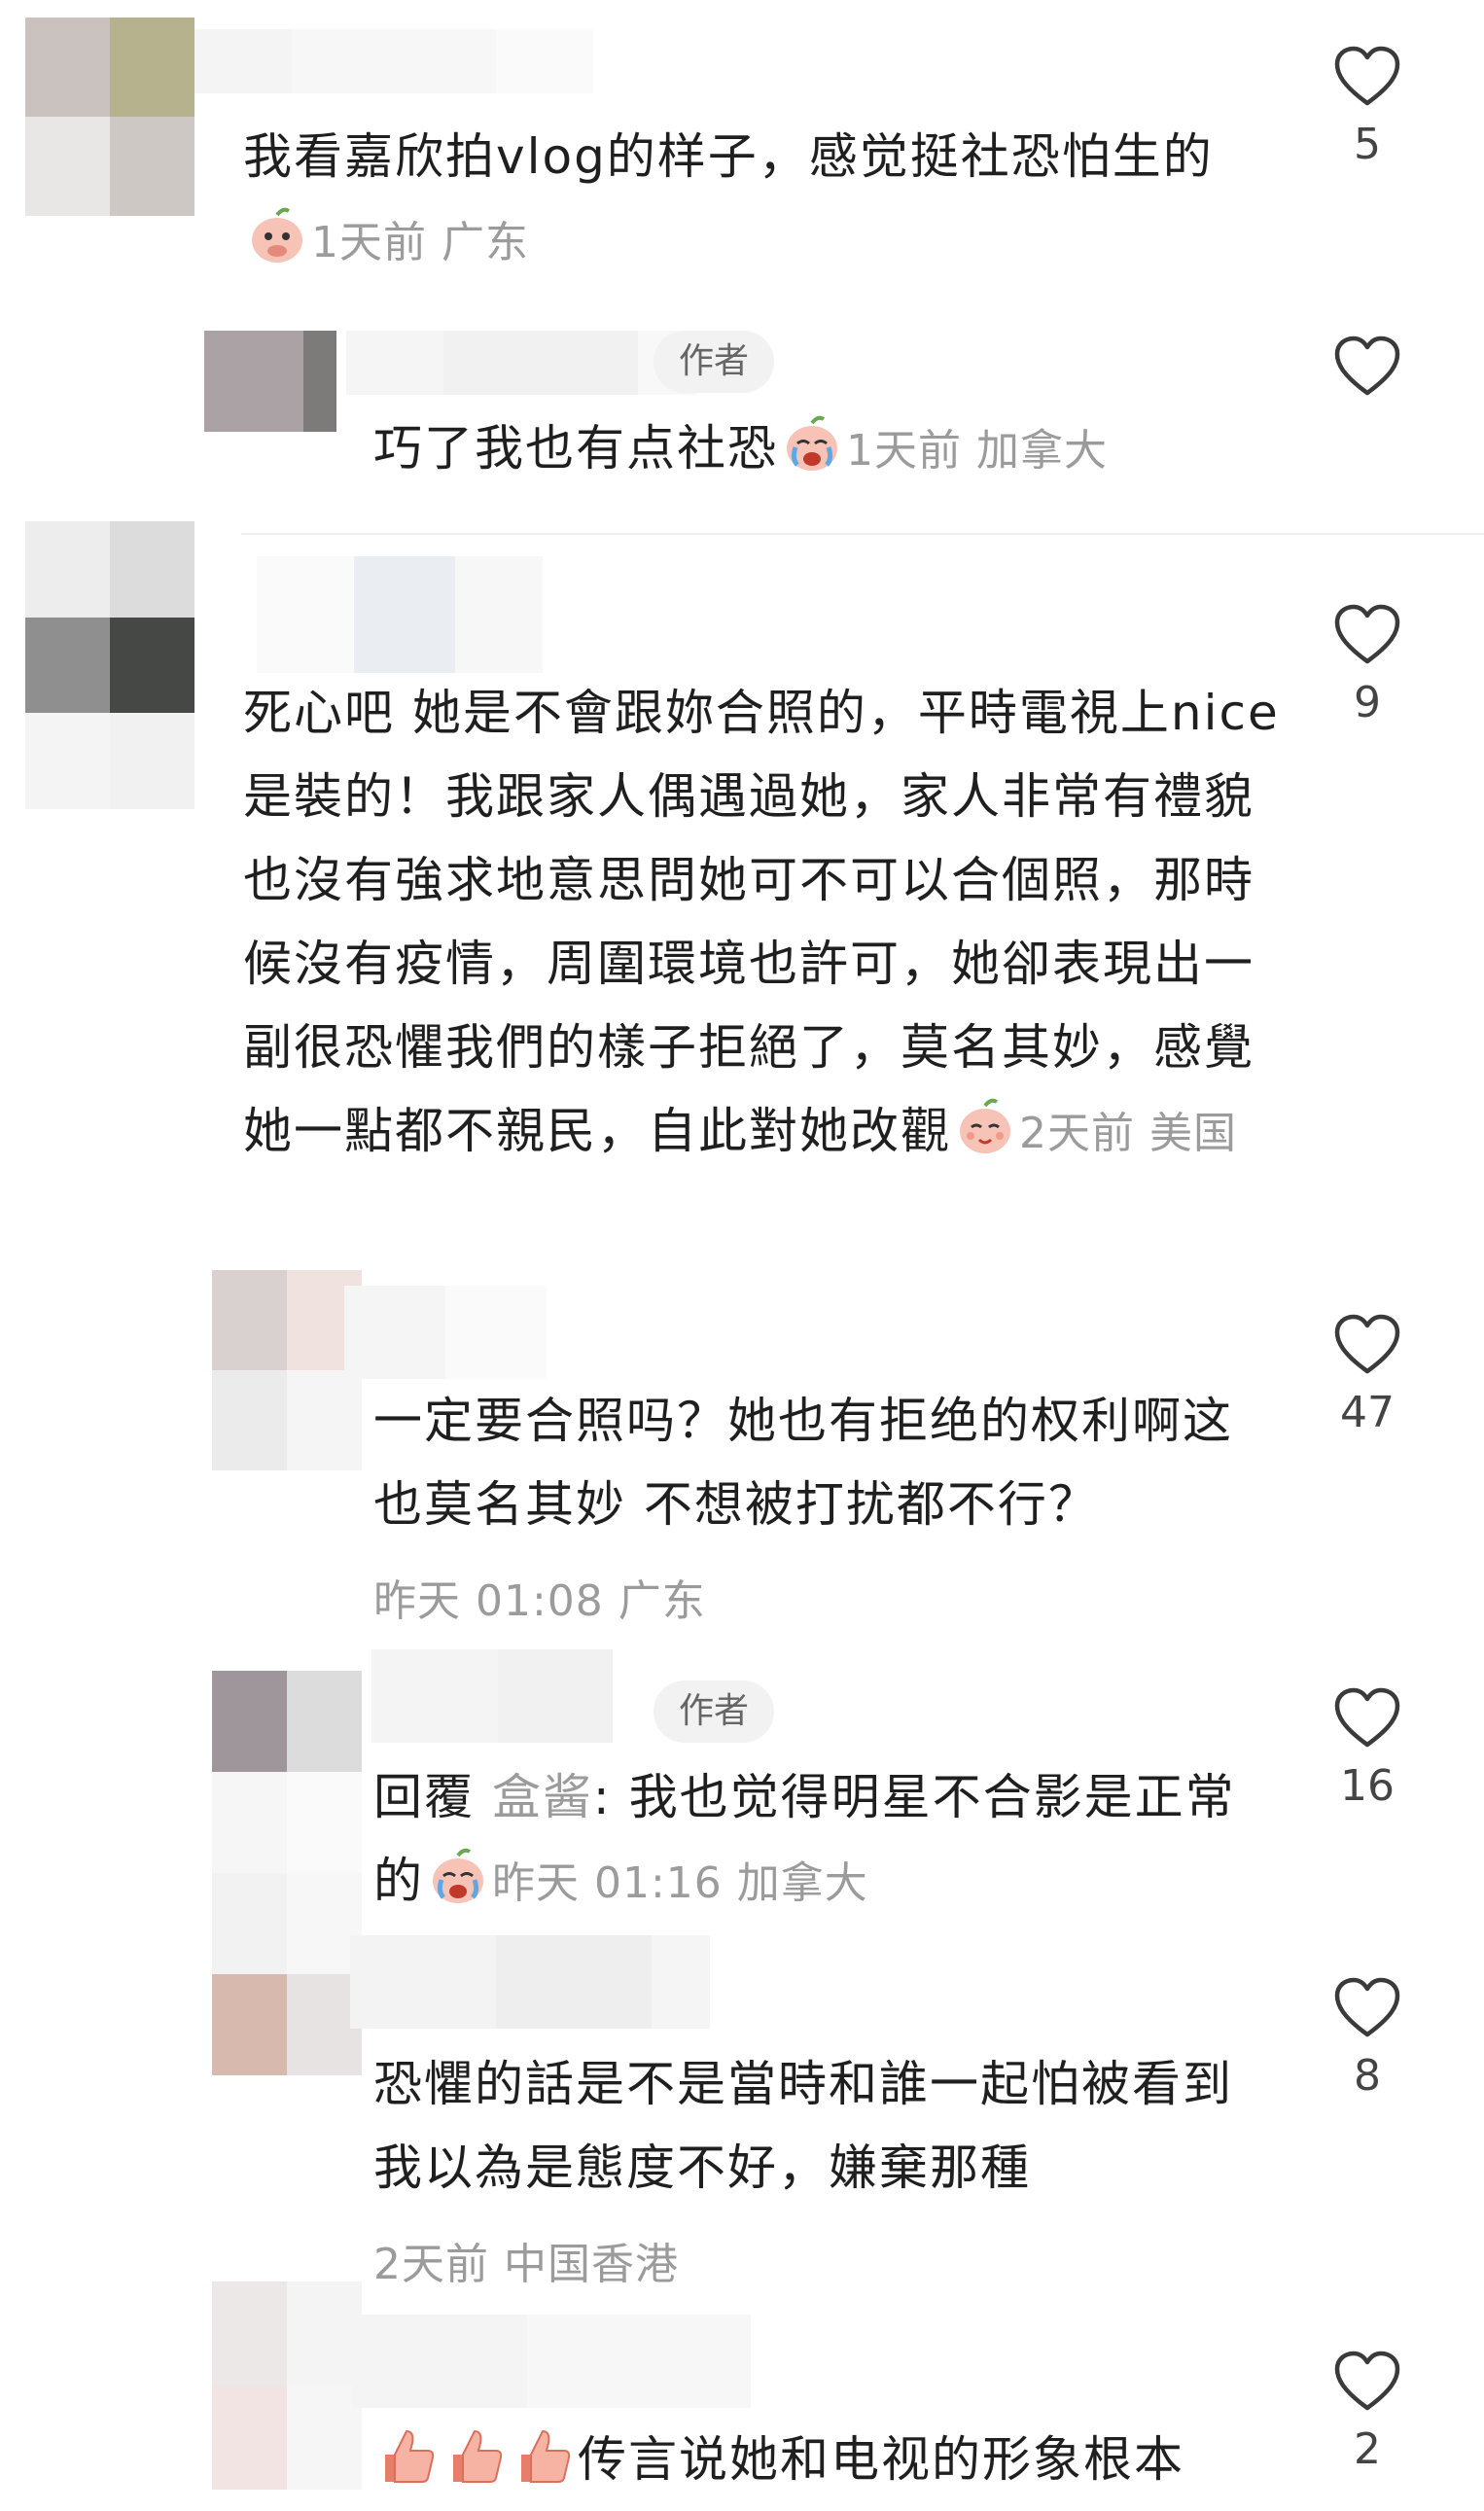 The height and width of the screenshot is (2511, 1484). Describe the element at coordinates (805, 1839) in the screenshot. I see `reply-text: 回覆 盒酱: 我也觉得明星不合影是正常的 昨天 01:16 加拿大` at that location.